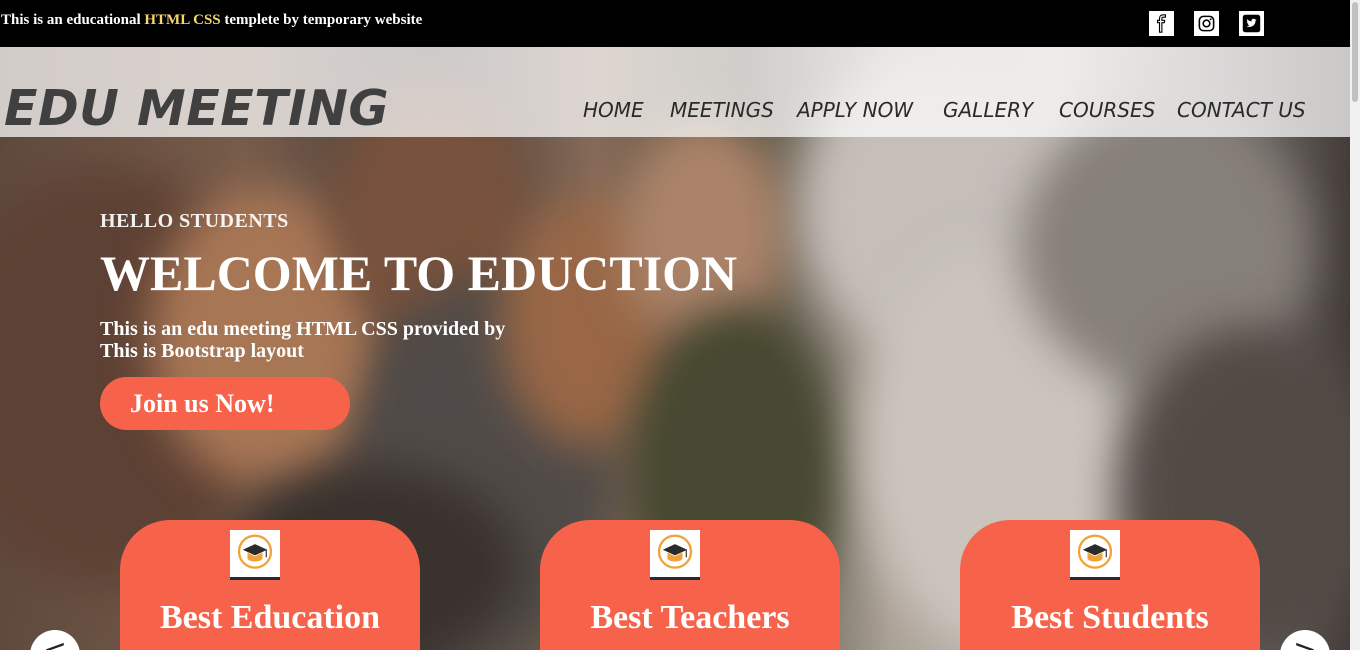  I want to click on instagram-icon, so click(1206, 23).